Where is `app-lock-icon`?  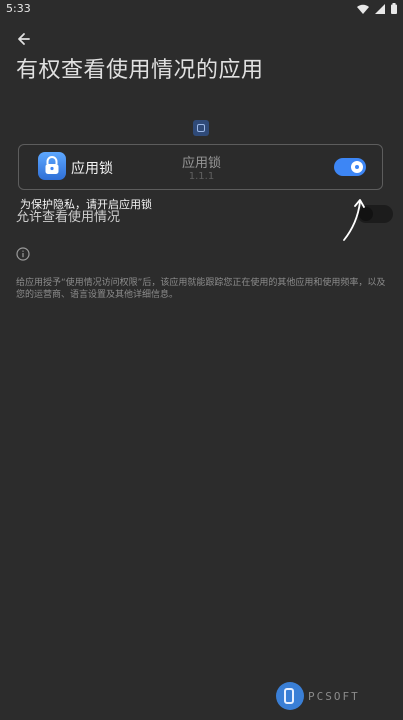
app-lock-icon is located at coordinates (201, 128).